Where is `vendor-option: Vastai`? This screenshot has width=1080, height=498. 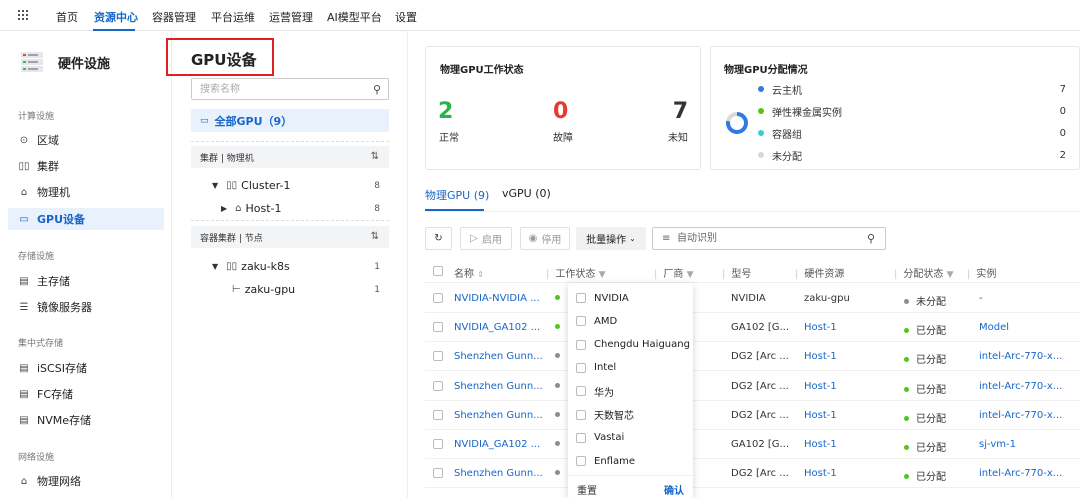 vendor-option: Vastai is located at coordinates (600, 438).